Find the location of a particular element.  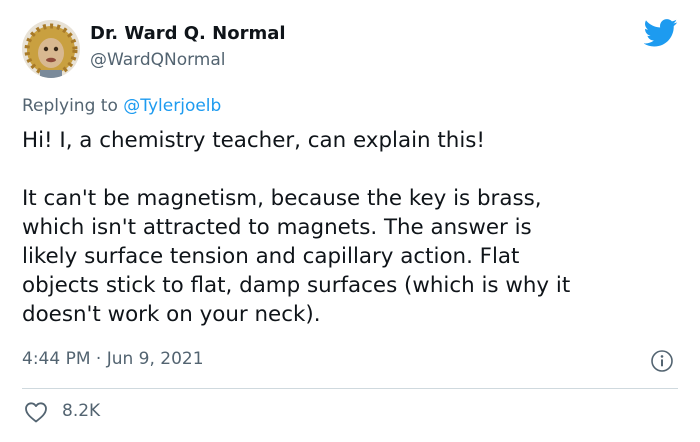

reply-mention-link: @Tylerjoelb is located at coordinates (172, 106).